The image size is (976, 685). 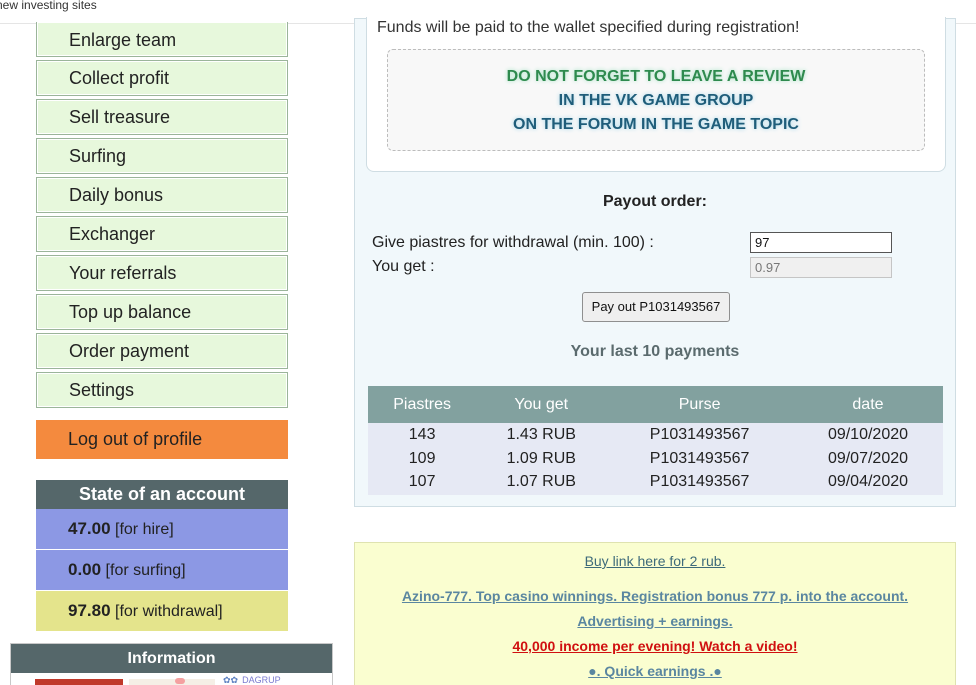 What do you see at coordinates (867, 404) in the screenshot?
I see `column-header: date` at bounding box center [867, 404].